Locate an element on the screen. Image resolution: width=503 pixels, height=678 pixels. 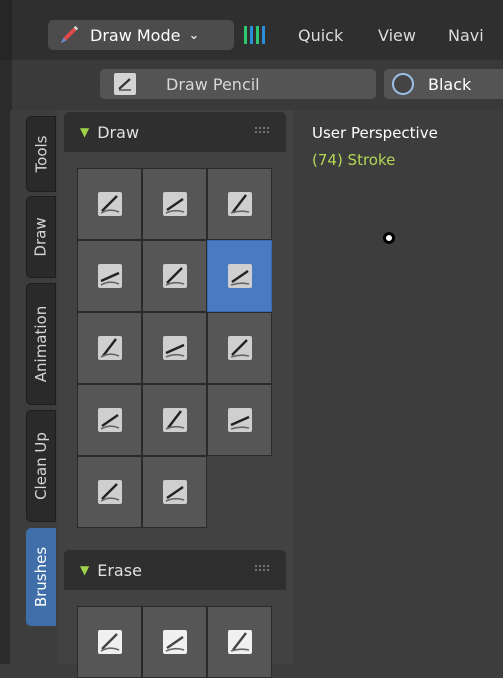
mode-dropdown: Draw Mode ⌄ is located at coordinates (141, 35).